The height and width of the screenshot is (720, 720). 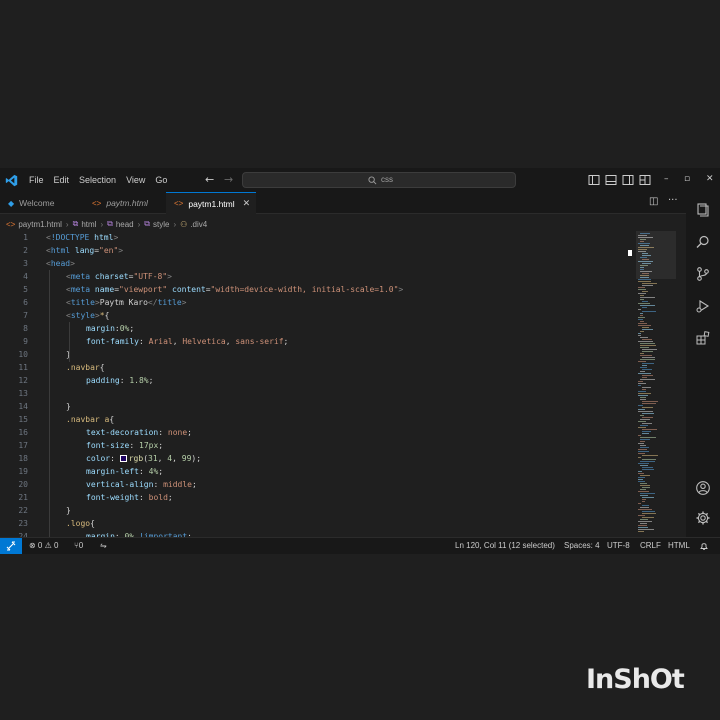 What do you see at coordinates (82, 250) in the screenshot?
I see `code-token: lang` at bounding box center [82, 250].